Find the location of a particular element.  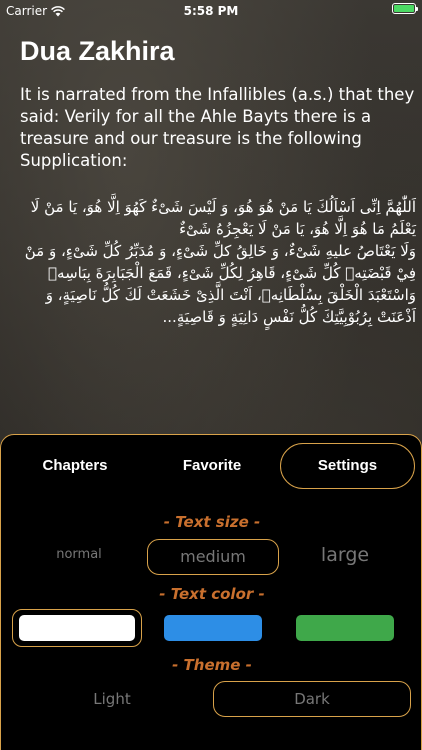

text-color-green-option is located at coordinates (345, 628).